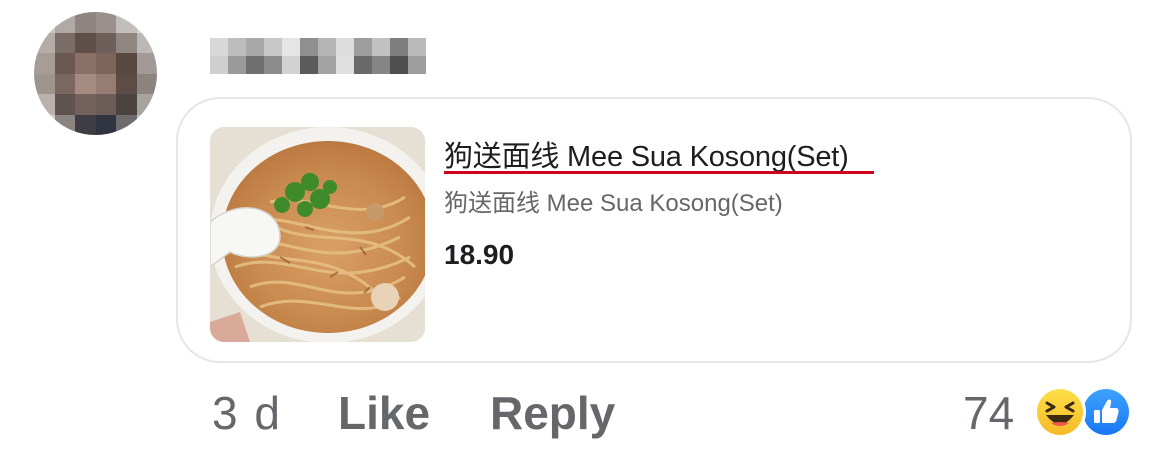  Describe the element at coordinates (479, 254) in the screenshot. I see `item-price: 18.90` at that location.